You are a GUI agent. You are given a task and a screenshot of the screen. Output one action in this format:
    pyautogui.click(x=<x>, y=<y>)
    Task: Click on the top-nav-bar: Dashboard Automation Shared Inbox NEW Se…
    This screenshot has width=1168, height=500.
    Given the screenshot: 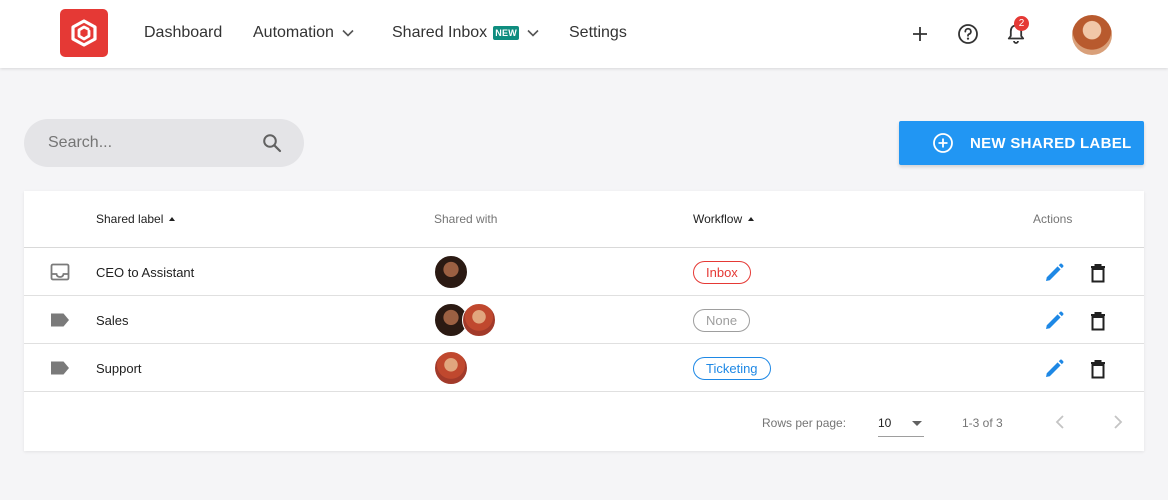 What is the action you would take?
    pyautogui.click(x=584, y=34)
    